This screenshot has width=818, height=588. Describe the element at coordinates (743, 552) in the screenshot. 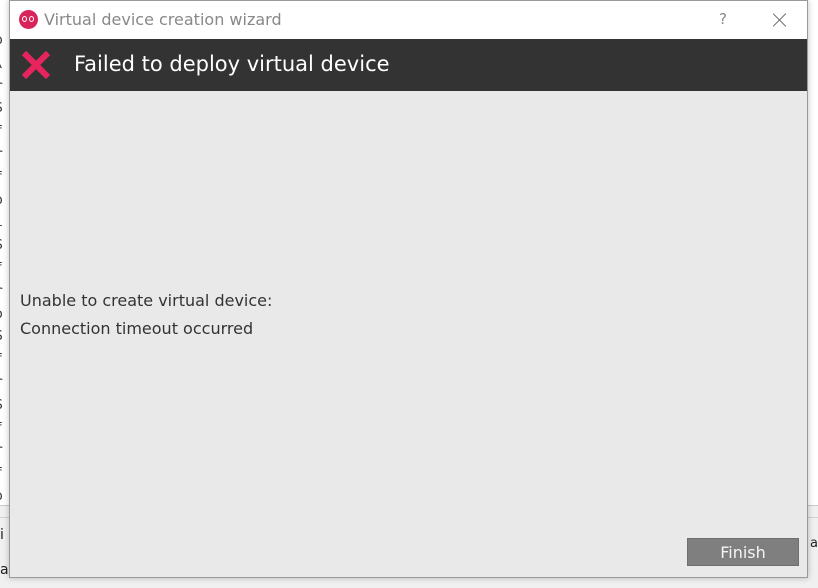

I see `finish-button: Finish` at that location.